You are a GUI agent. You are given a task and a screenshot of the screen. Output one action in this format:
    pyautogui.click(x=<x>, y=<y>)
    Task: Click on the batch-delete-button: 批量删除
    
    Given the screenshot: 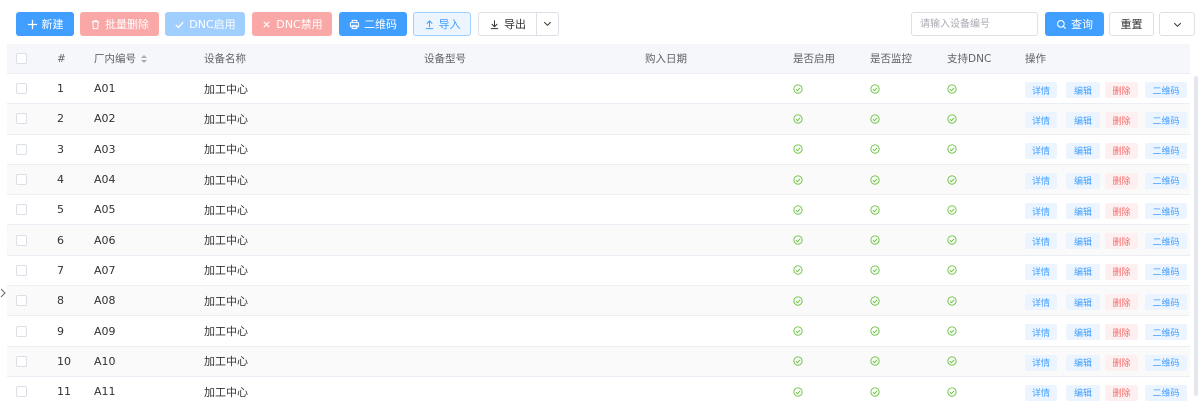 What is the action you would take?
    pyautogui.click(x=119, y=24)
    